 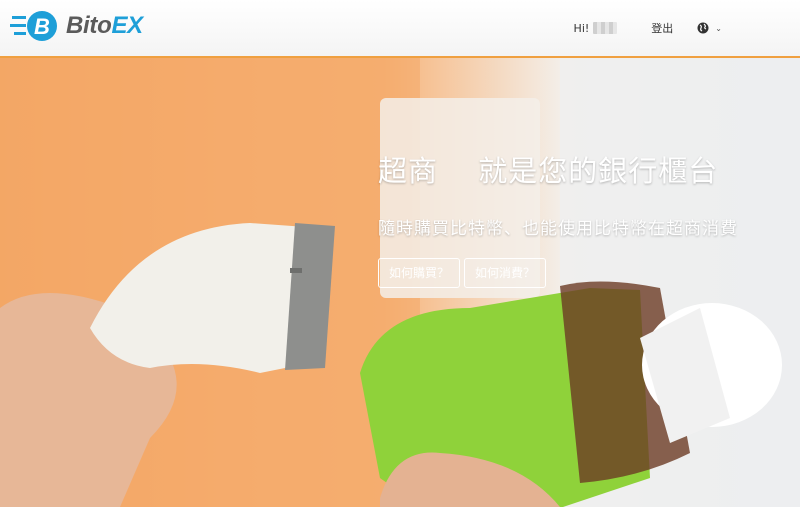 What do you see at coordinates (400, 29) in the screenshot?
I see `top-navbar: B BitoEX Hi! 登出 ⌄` at bounding box center [400, 29].